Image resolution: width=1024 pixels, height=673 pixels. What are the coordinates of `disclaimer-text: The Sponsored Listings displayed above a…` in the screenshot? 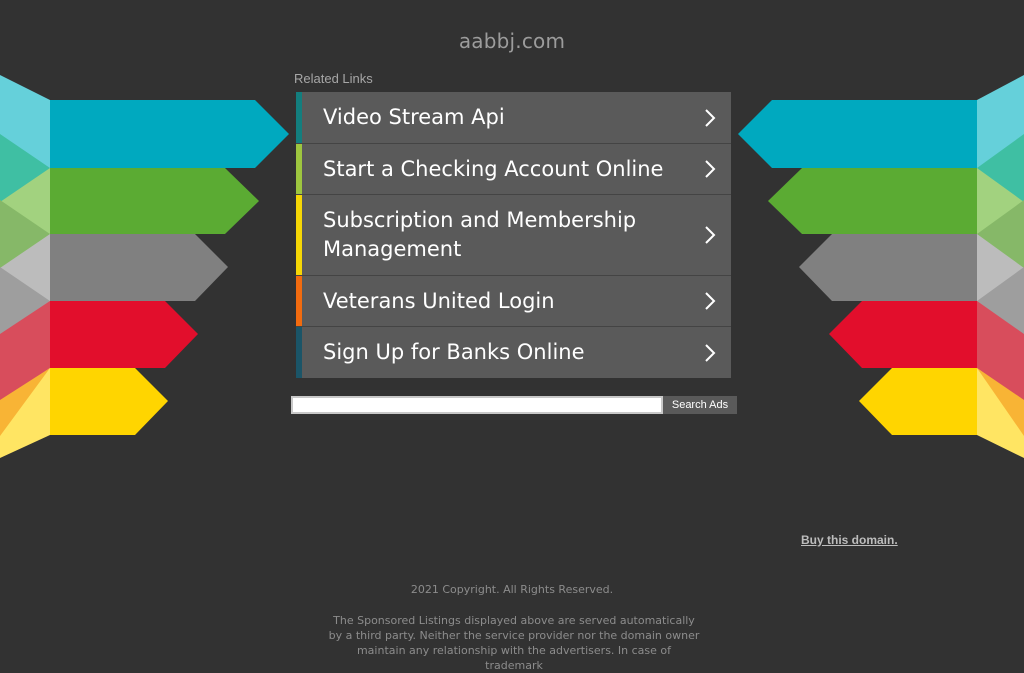 It's located at (514, 643).